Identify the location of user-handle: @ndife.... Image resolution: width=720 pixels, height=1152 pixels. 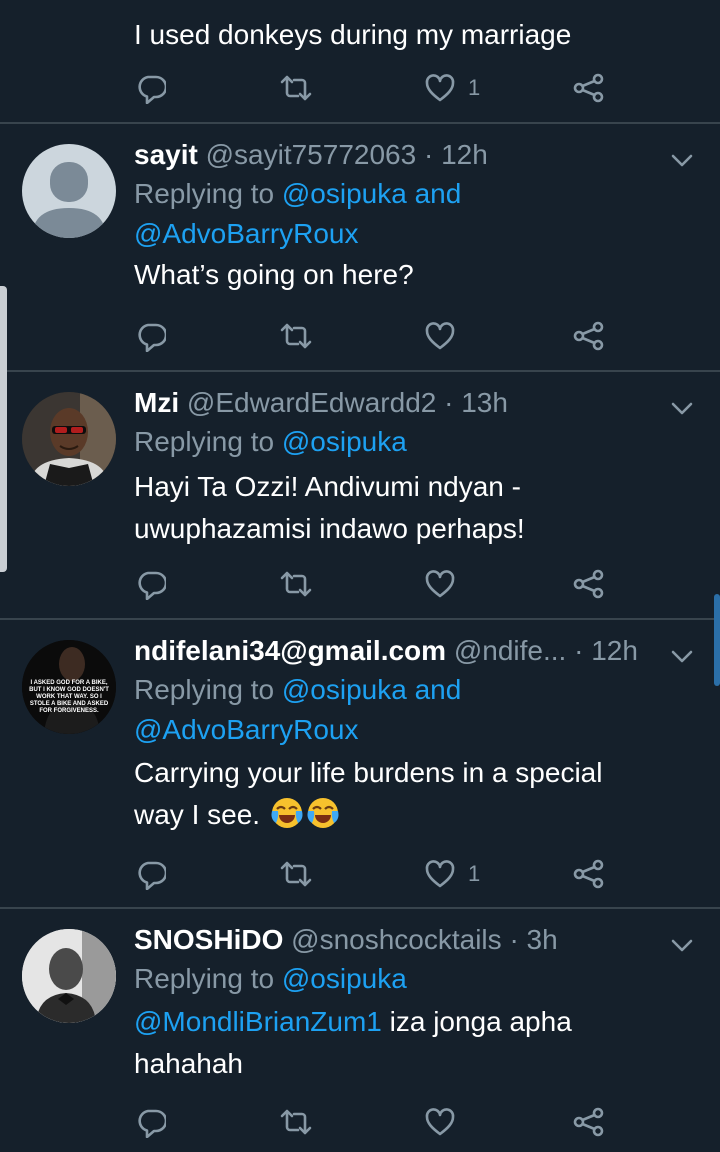
(510, 650).